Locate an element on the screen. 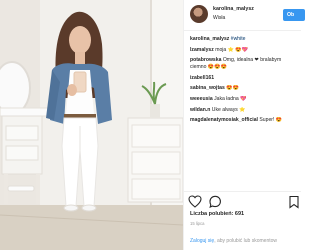  avatar is located at coordinates (199, 14).